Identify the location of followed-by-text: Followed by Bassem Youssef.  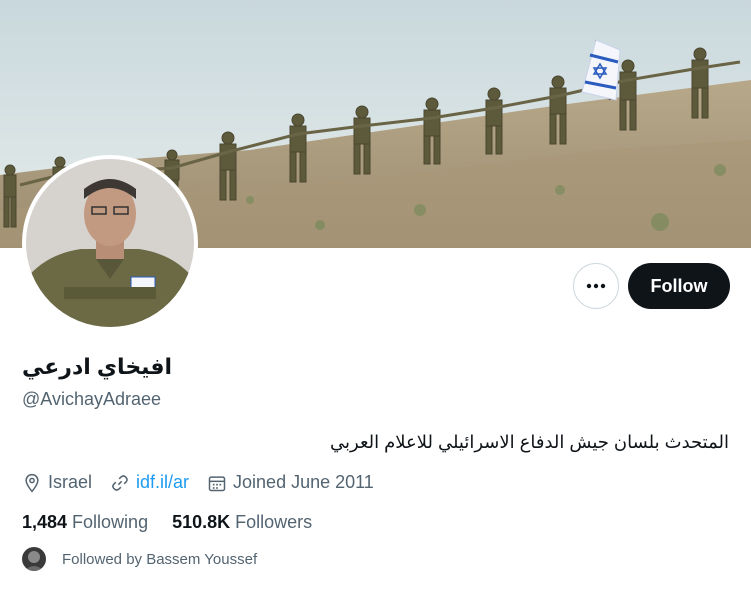
(160, 559).